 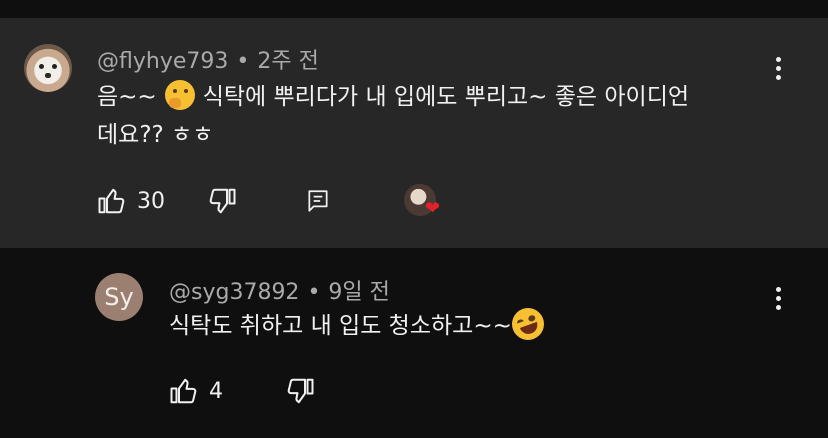 I want to click on reply-actions: 4, so click(x=242, y=391).